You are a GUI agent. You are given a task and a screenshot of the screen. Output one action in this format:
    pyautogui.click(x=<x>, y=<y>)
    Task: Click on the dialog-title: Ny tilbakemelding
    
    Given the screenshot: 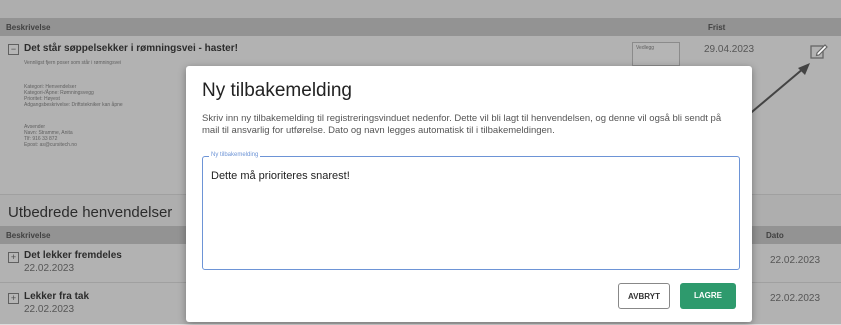 What is the action you would take?
    pyautogui.click(x=277, y=90)
    